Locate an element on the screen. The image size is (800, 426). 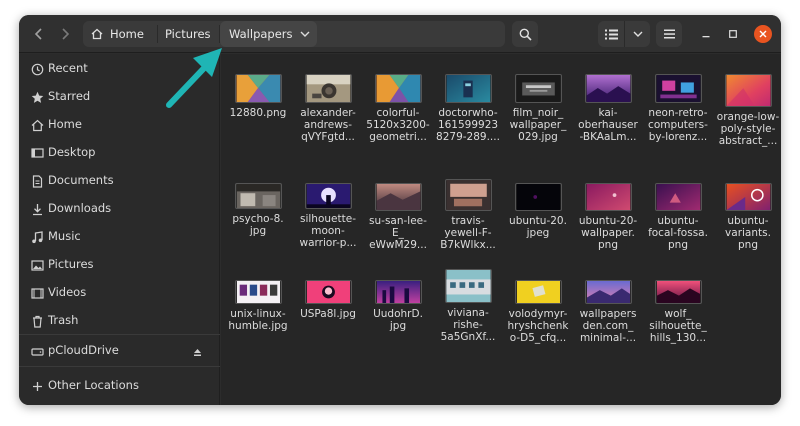
view-options-button is located at coordinates (637, 34).